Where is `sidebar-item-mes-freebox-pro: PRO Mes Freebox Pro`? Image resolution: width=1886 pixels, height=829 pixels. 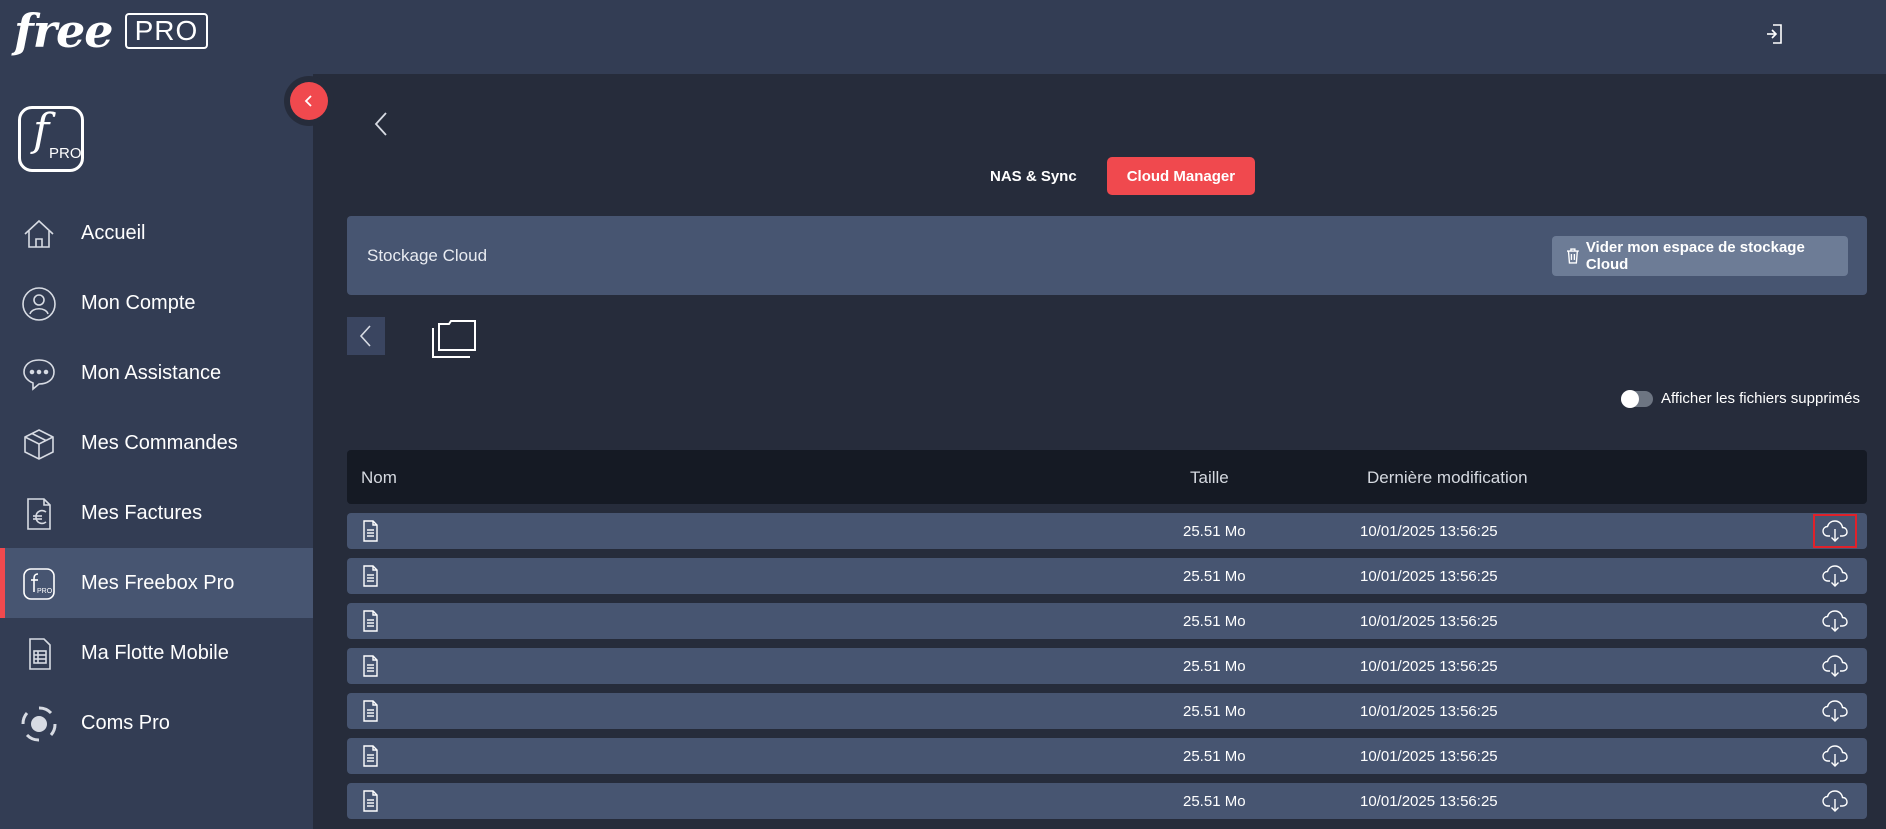
sidebar-item-mes-freebox-pro: PRO Mes Freebox Pro is located at coordinates (156, 583).